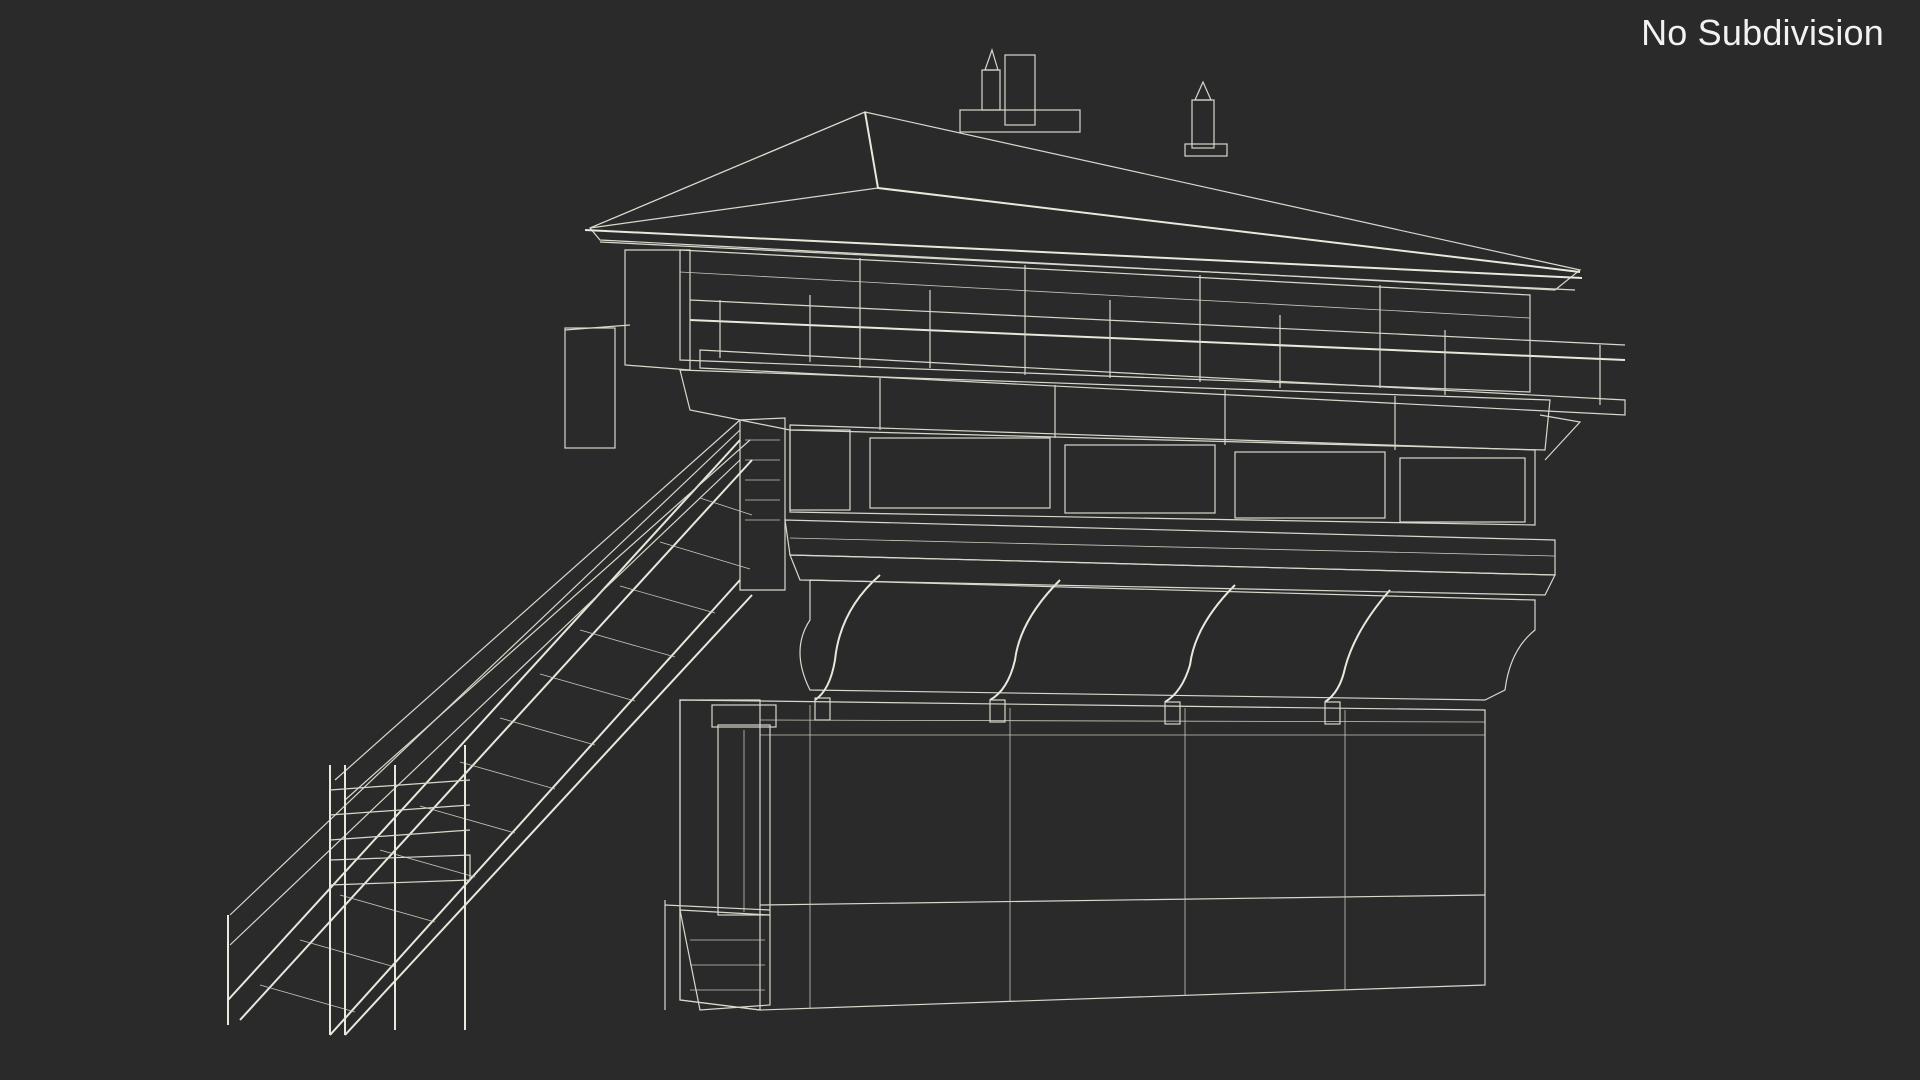 The height and width of the screenshot is (1080, 1920). Describe the element at coordinates (1170, 557) in the screenshot. I see `cornice` at that location.